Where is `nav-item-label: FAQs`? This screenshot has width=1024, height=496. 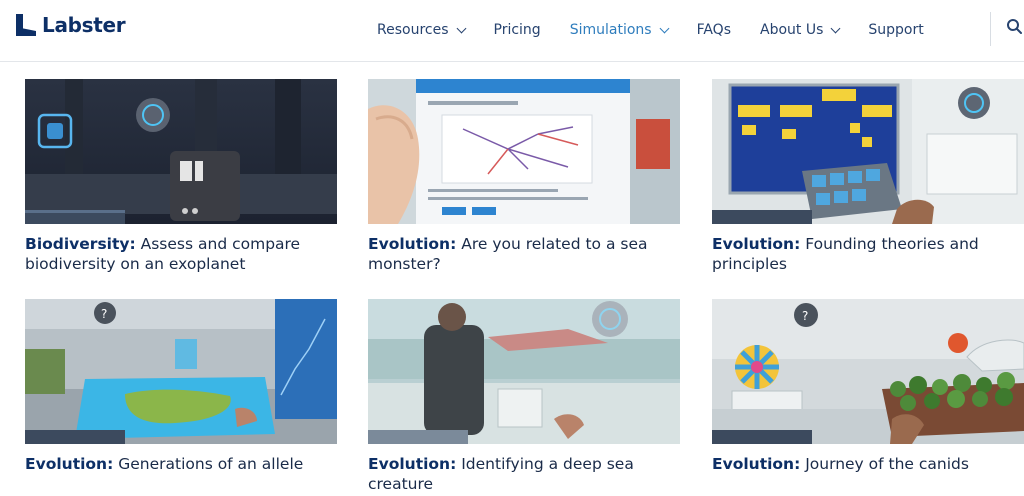 nav-item-label: FAQs is located at coordinates (713, 30).